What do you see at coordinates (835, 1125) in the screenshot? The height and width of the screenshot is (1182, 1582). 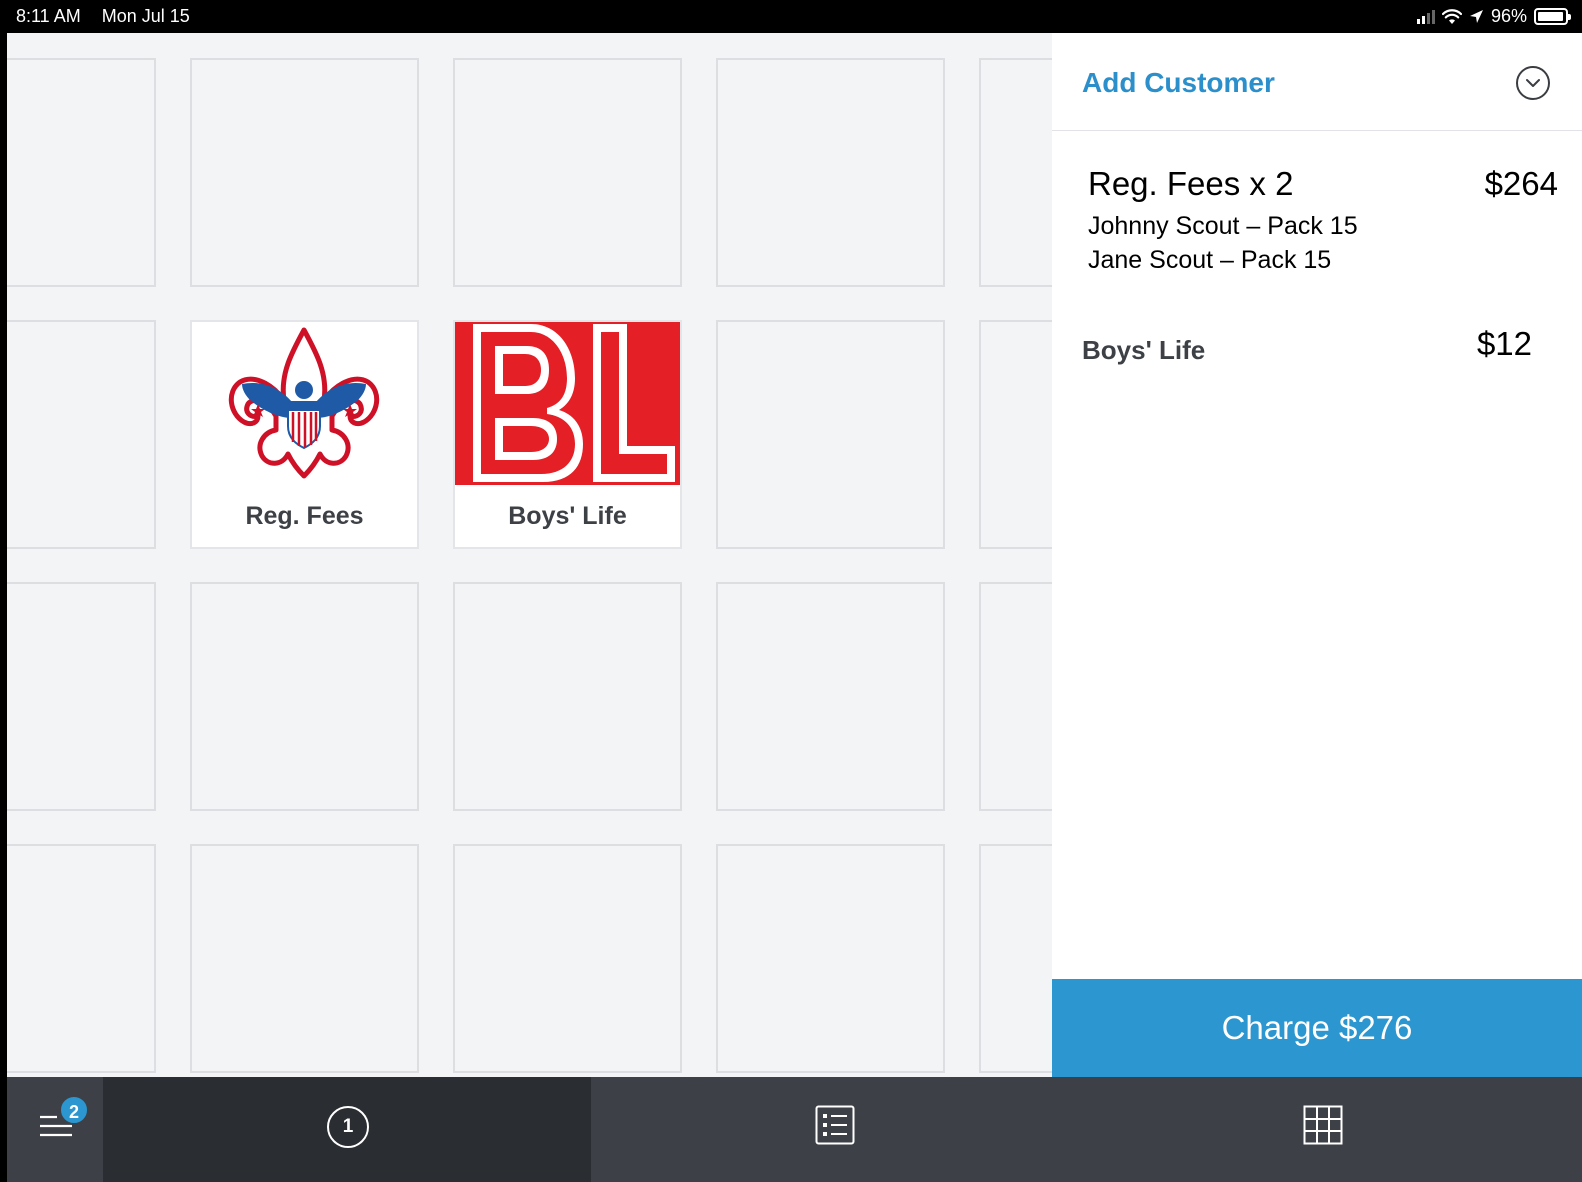 I see `list-icon` at bounding box center [835, 1125].